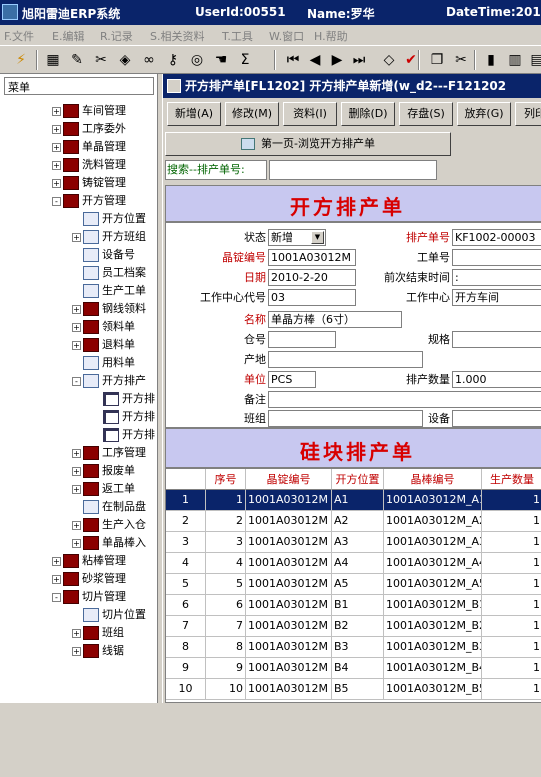 This screenshot has height=777, width=541. Describe the element at coordinates (53, 60) in the screenshot. I see `save-icon: ▦` at that location.